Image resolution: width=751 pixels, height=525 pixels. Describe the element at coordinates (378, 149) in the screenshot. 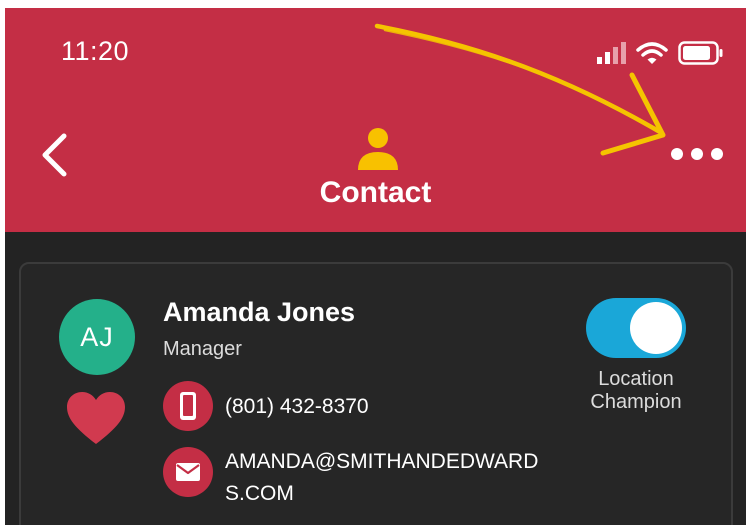

I see `person-icon` at that location.